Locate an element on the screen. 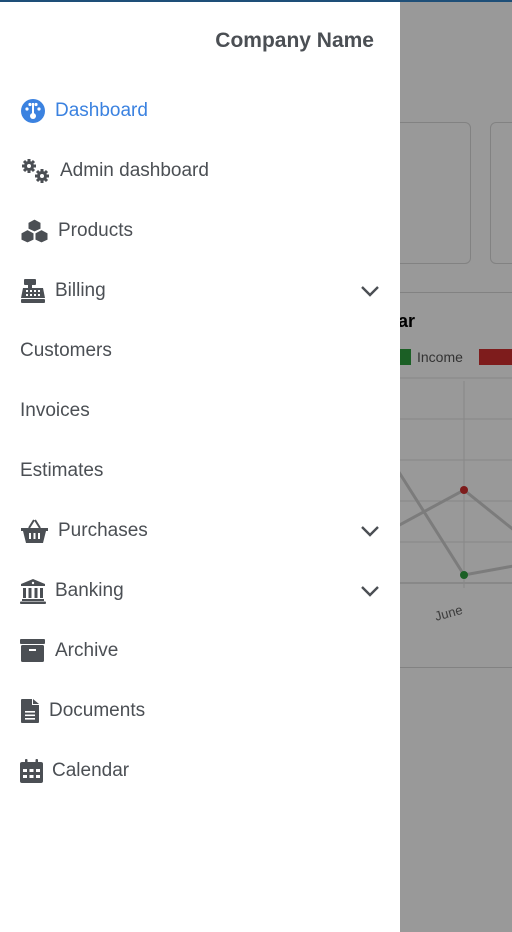 Image resolution: width=512 pixels, height=932 pixels. nav-item-label: Banking is located at coordinates (89, 590).